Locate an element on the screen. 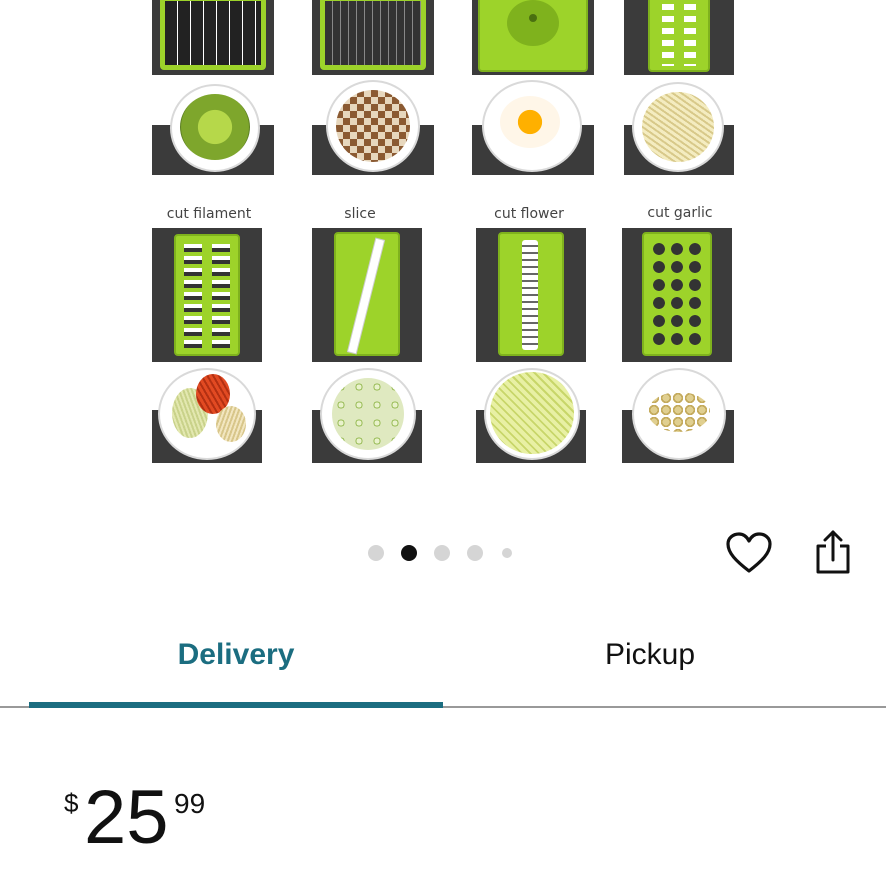  carousel-page-indicator is located at coordinates (440, 553).